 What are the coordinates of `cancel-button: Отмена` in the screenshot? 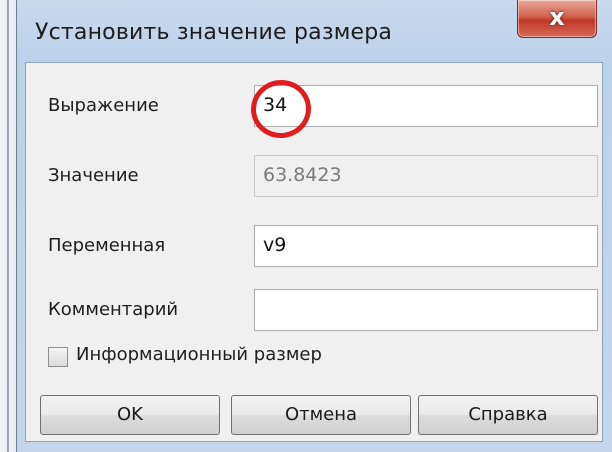 It's located at (321, 415).